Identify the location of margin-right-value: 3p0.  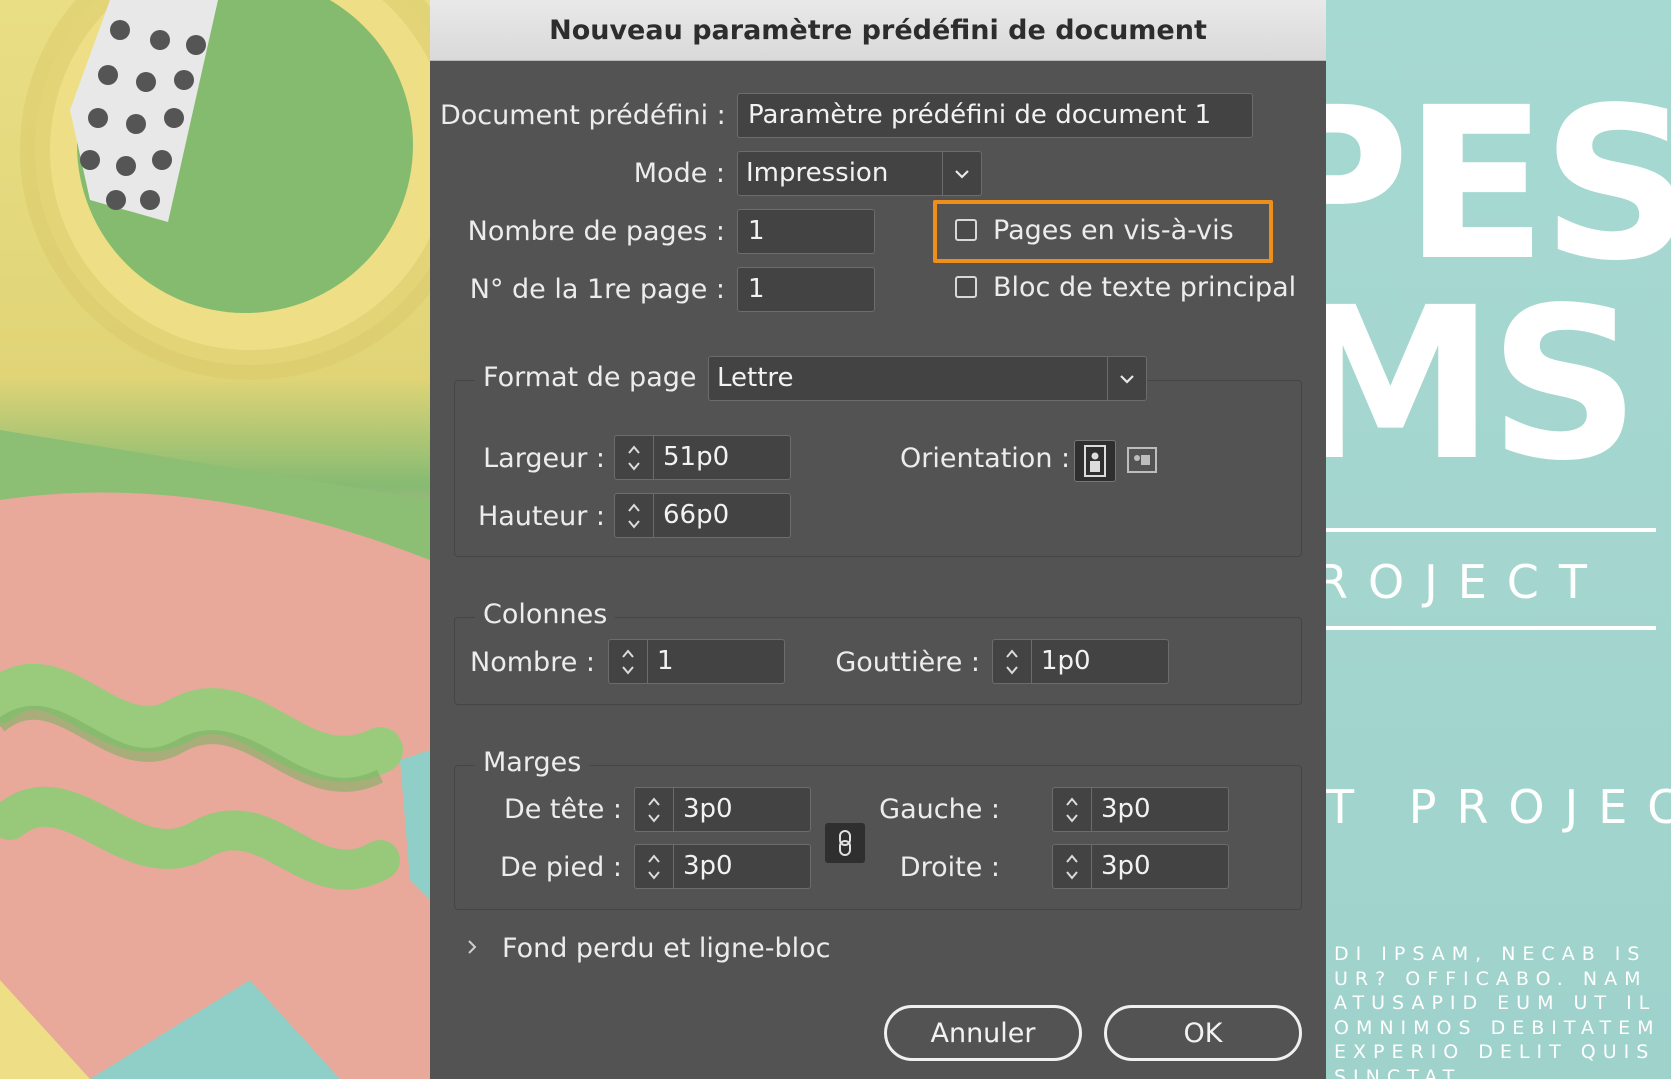
(1126, 866).